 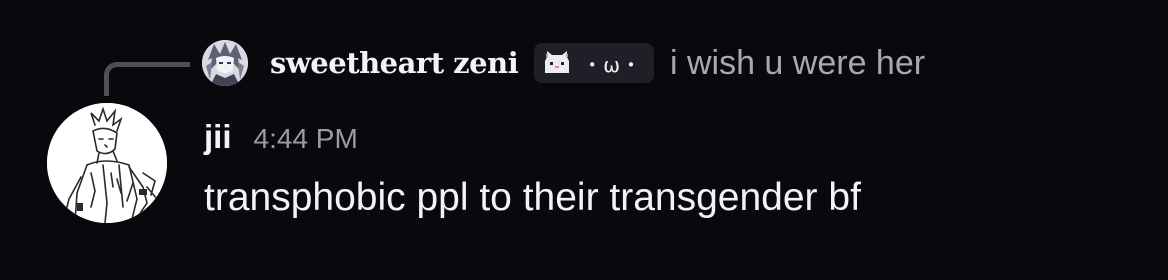 What do you see at coordinates (147, 79) in the screenshot?
I see `reply-connector-line` at bounding box center [147, 79].